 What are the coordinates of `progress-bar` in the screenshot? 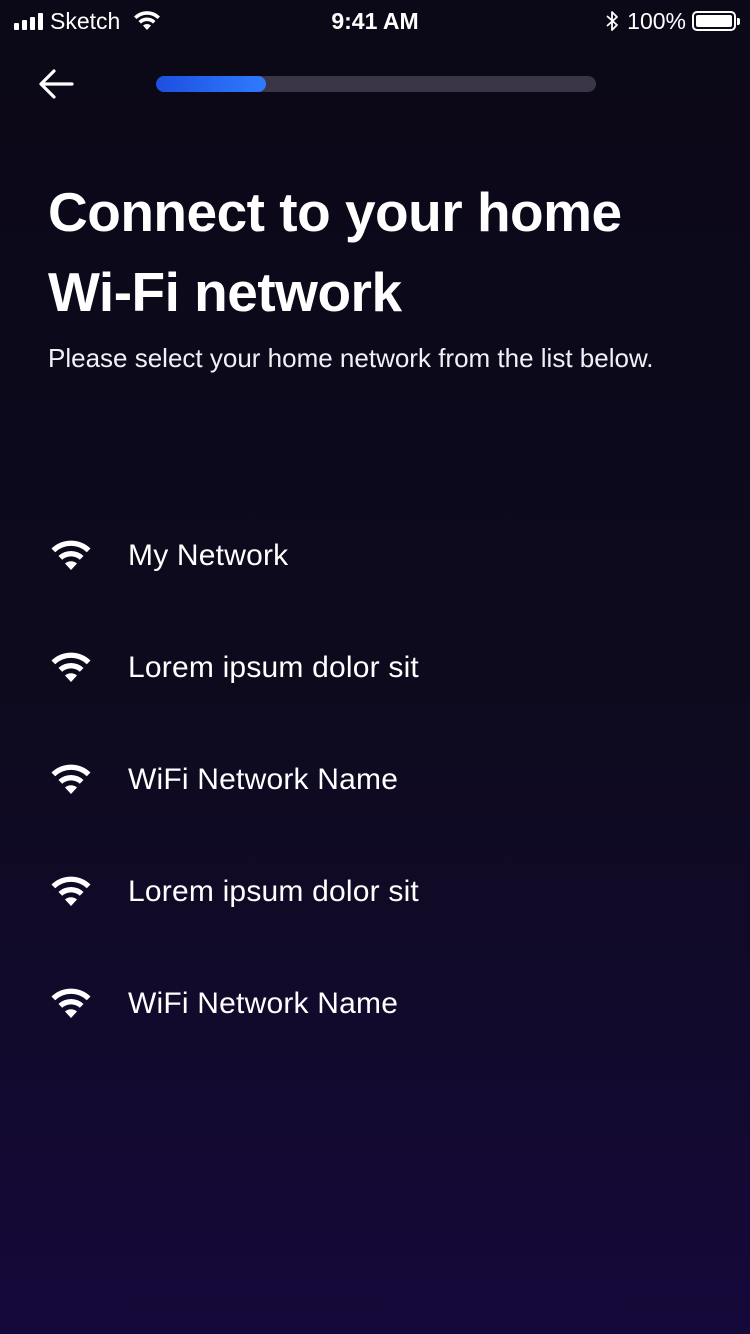 It's located at (376, 84).